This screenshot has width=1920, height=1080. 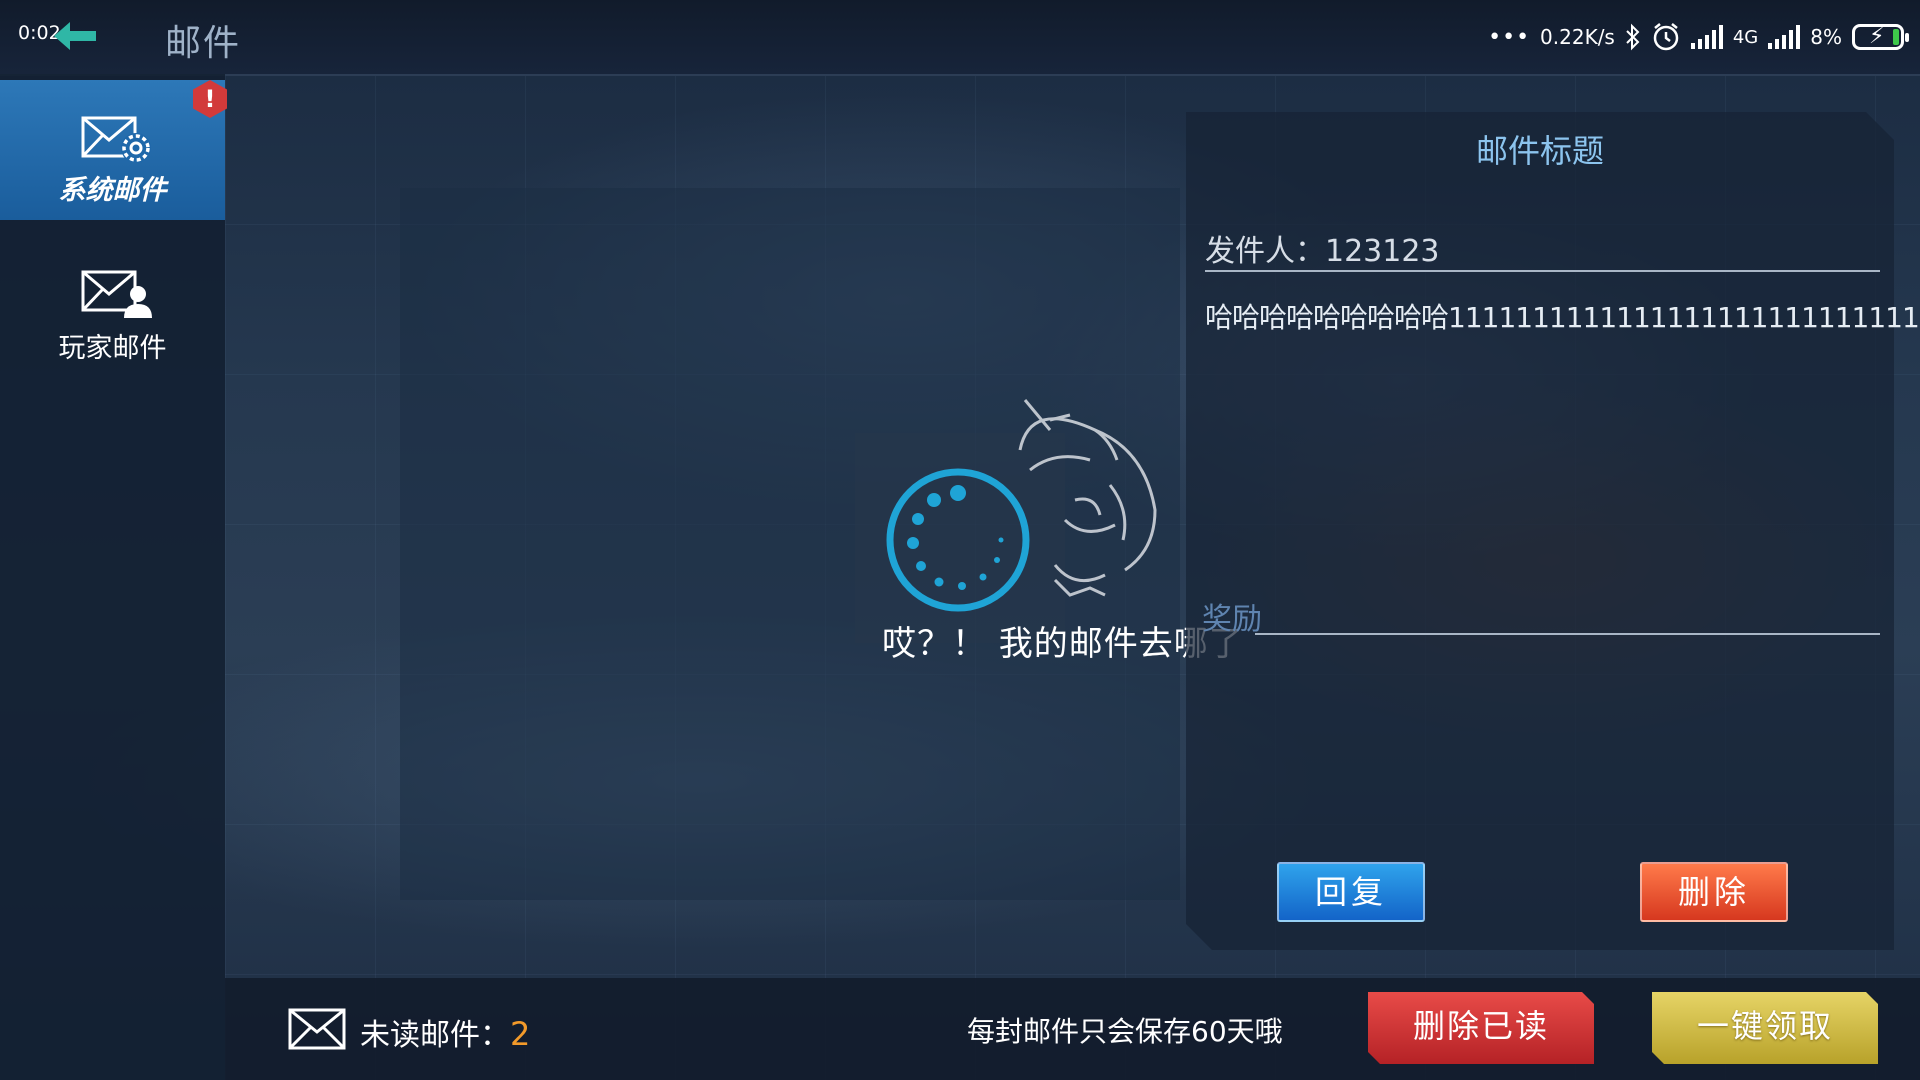 What do you see at coordinates (960, 38) in the screenshot?
I see `top-bar: 0:02 邮件 ••• 0.22K/s 4G 8% ⚡` at bounding box center [960, 38].